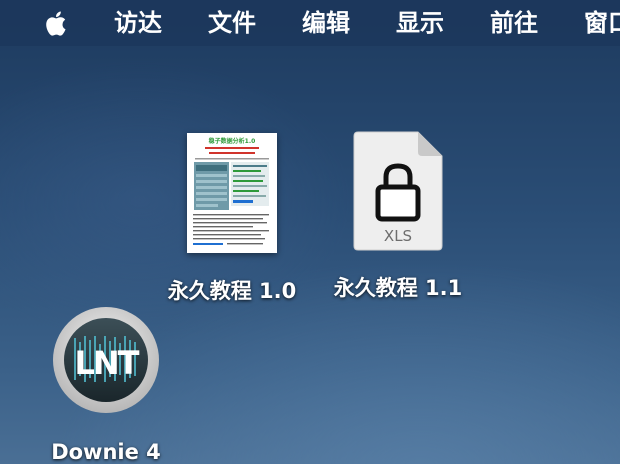  I want to click on downie-app-icon: LNT, so click(106, 360).